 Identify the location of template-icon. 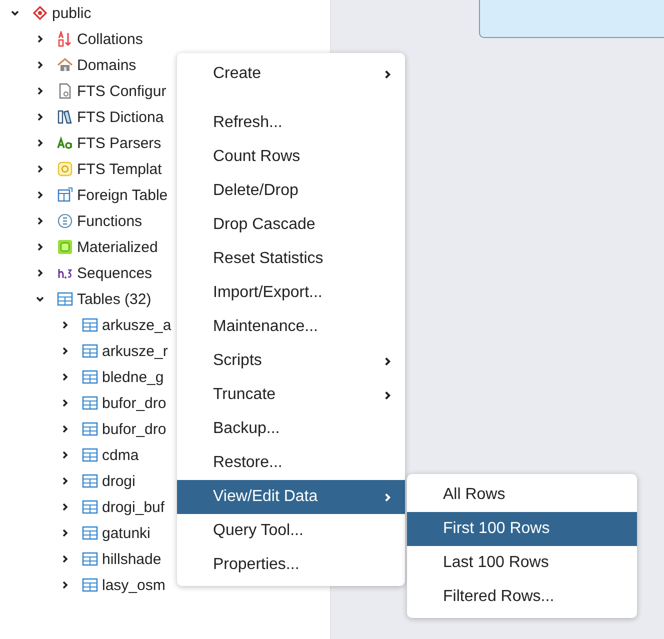
(65, 169).